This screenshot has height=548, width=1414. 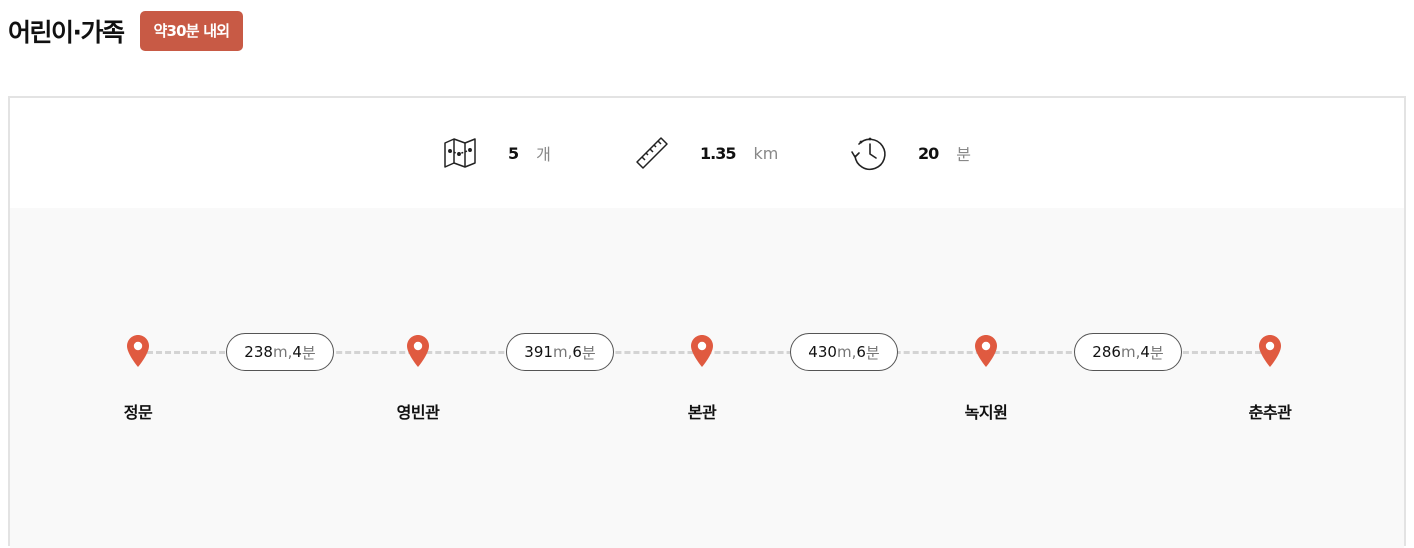 What do you see at coordinates (460, 153) in the screenshot?
I see `map-icon` at bounding box center [460, 153].